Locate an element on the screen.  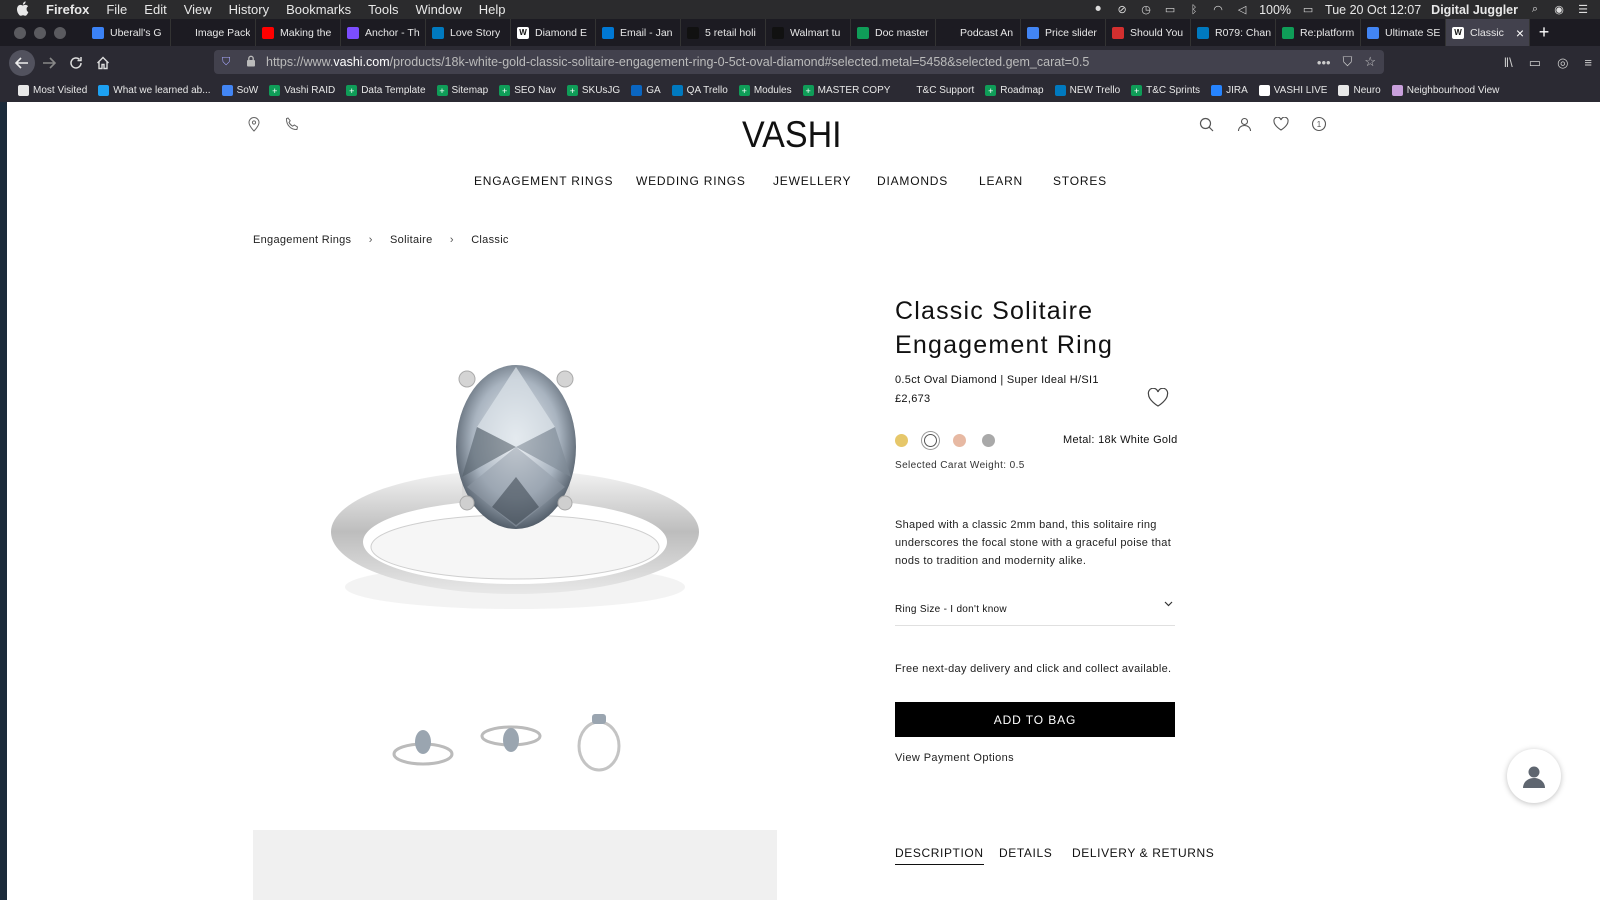
back-button is located at coordinates (22, 62).